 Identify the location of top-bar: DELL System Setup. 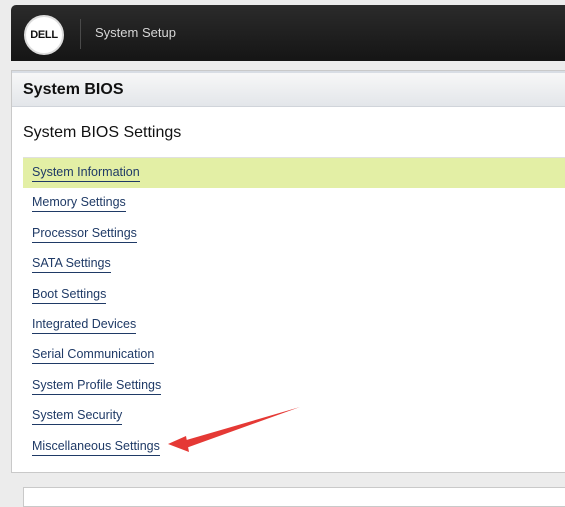
(288, 33).